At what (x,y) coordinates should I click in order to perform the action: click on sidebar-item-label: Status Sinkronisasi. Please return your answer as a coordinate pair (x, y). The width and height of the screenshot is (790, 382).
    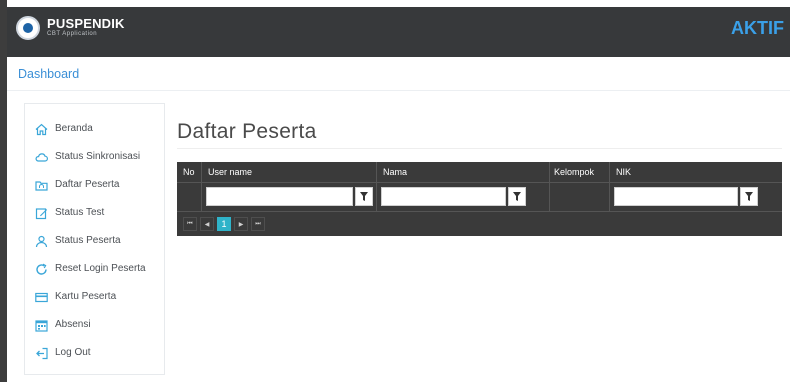
    Looking at the image, I should click on (98, 156).